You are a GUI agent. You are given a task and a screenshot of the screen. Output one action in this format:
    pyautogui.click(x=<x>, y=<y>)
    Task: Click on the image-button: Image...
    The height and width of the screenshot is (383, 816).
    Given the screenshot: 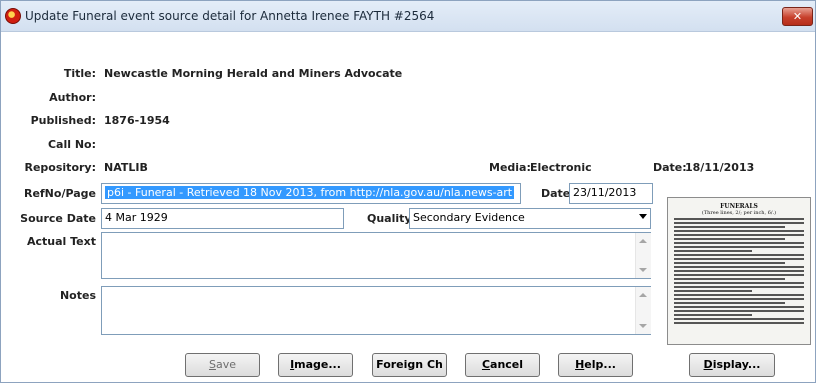 What is the action you would take?
    pyautogui.click(x=315, y=365)
    